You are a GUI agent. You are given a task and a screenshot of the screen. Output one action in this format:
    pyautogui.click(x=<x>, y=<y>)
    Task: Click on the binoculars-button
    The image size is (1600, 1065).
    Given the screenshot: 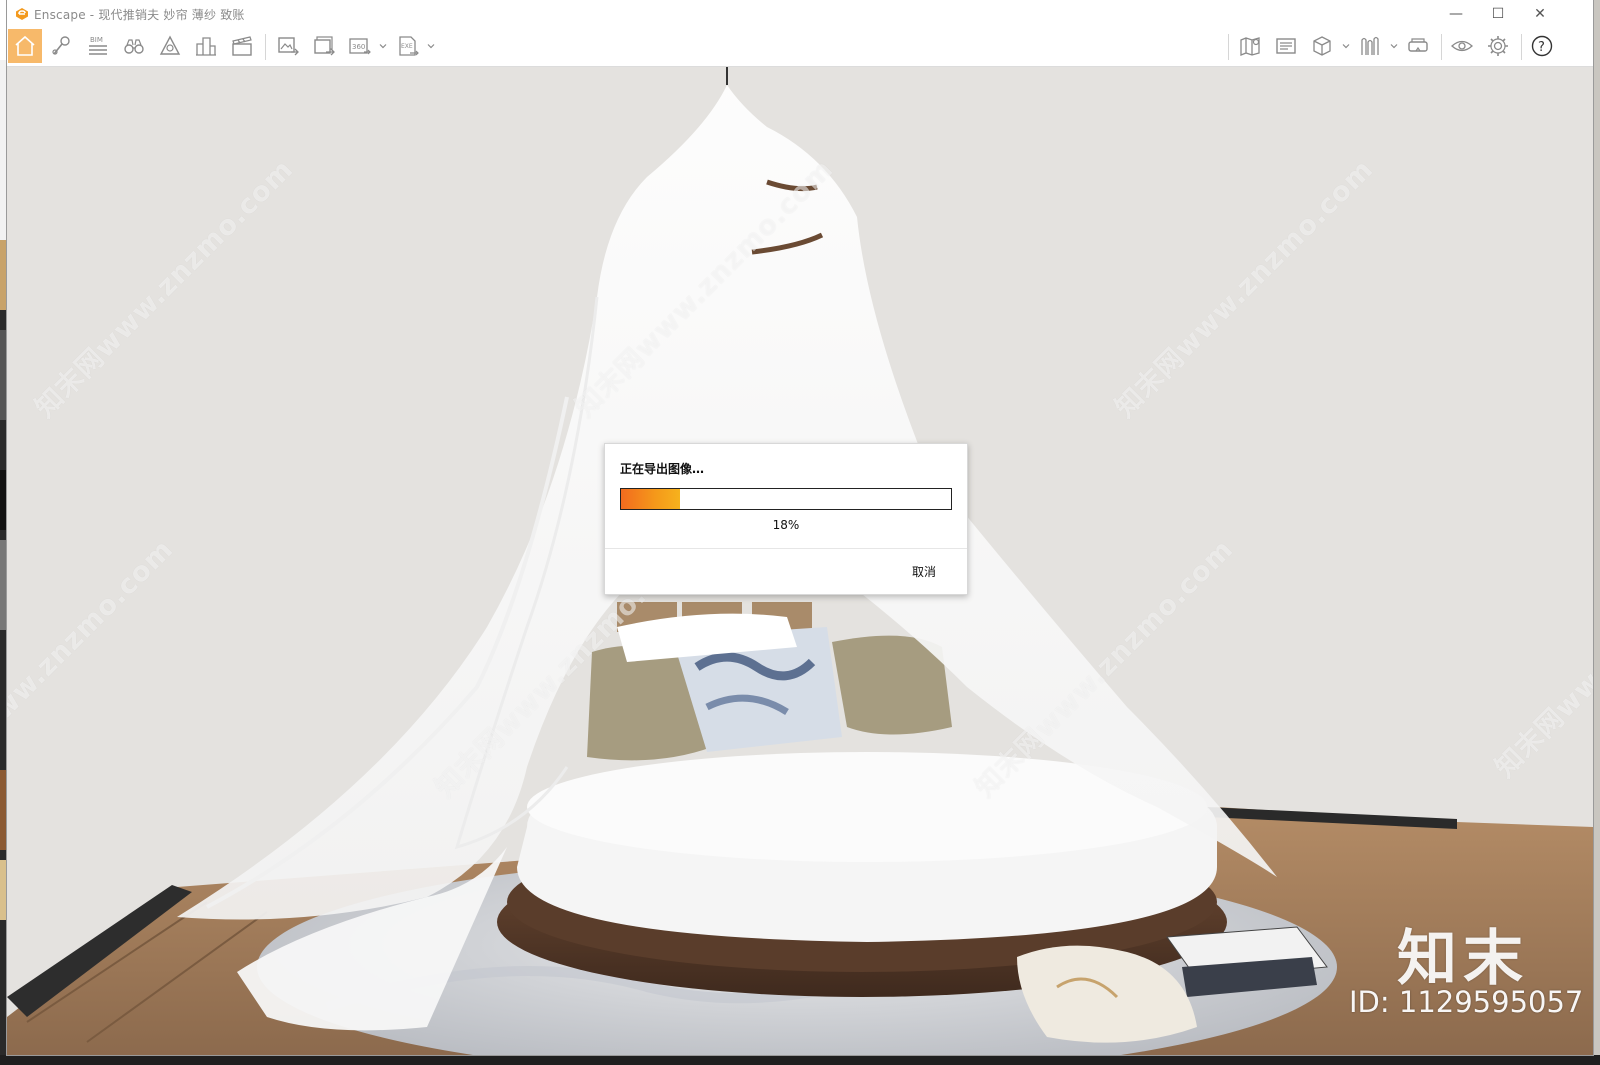 What is the action you would take?
    pyautogui.click(x=134, y=46)
    